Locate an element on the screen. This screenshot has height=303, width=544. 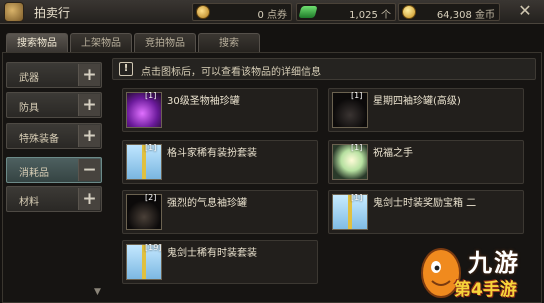
category-special-equipment: 特殊装备 + is located at coordinates (54, 136).